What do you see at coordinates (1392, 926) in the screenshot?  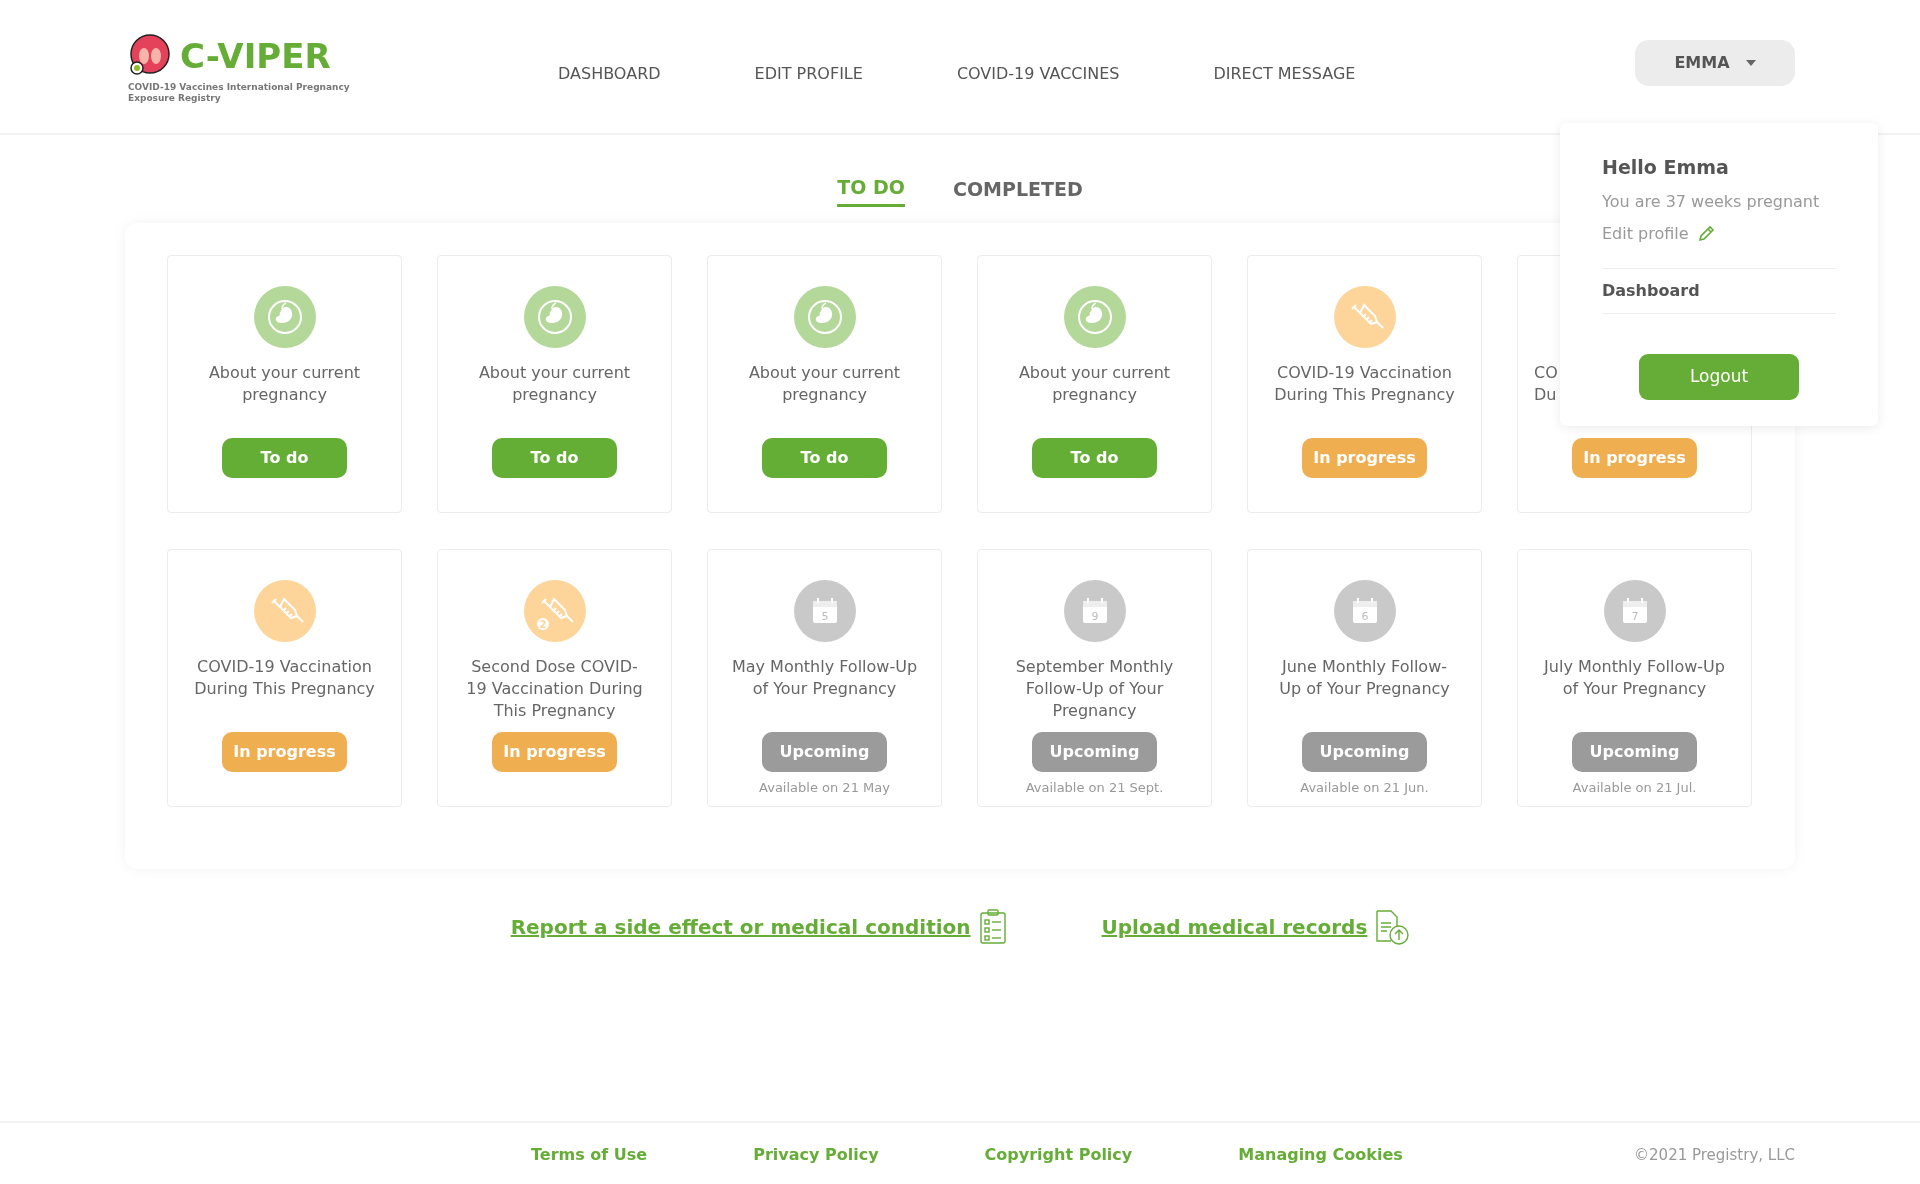 I see `document-upload-icon` at bounding box center [1392, 926].